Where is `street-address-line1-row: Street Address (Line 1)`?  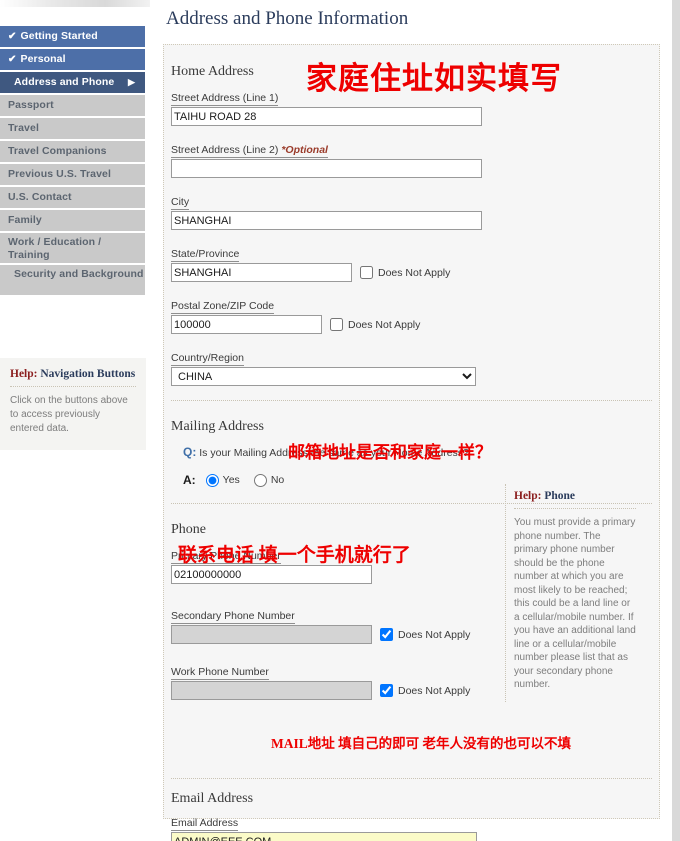
street-address-line1-row: Street Address (Line 1) is located at coordinates (411, 107).